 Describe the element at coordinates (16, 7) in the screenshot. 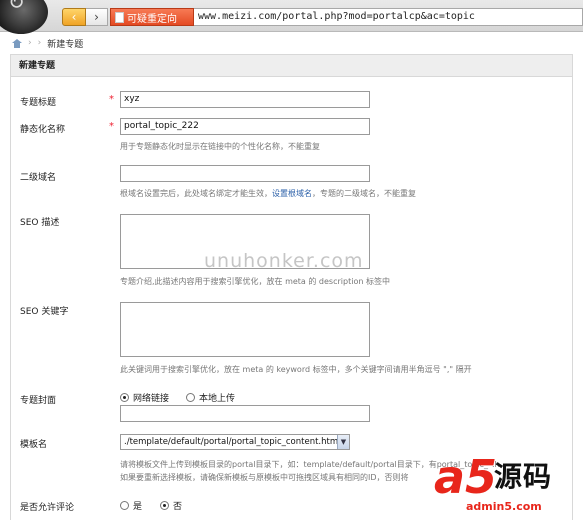

I see `refresh-arrow-icon: ↻` at that location.